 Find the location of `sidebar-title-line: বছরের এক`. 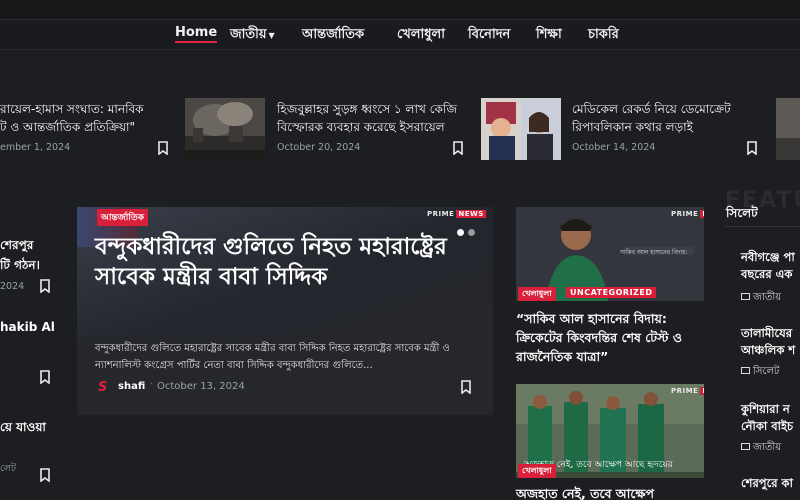

sidebar-title-line: বছরের এক is located at coordinates (767, 274).